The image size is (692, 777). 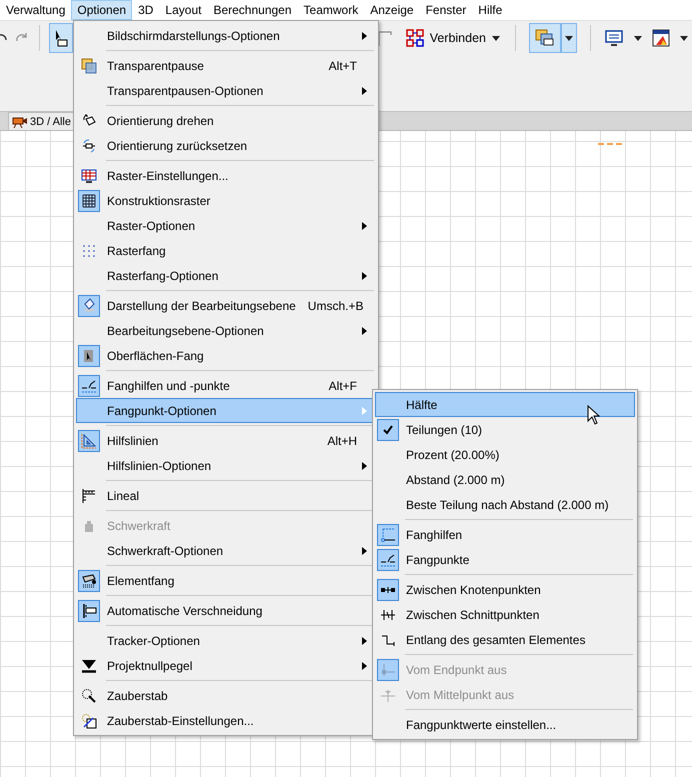 What do you see at coordinates (226, 200) in the screenshot?
I see `menu-item: Konstruktionsraster` at bounding box center [226, 200].